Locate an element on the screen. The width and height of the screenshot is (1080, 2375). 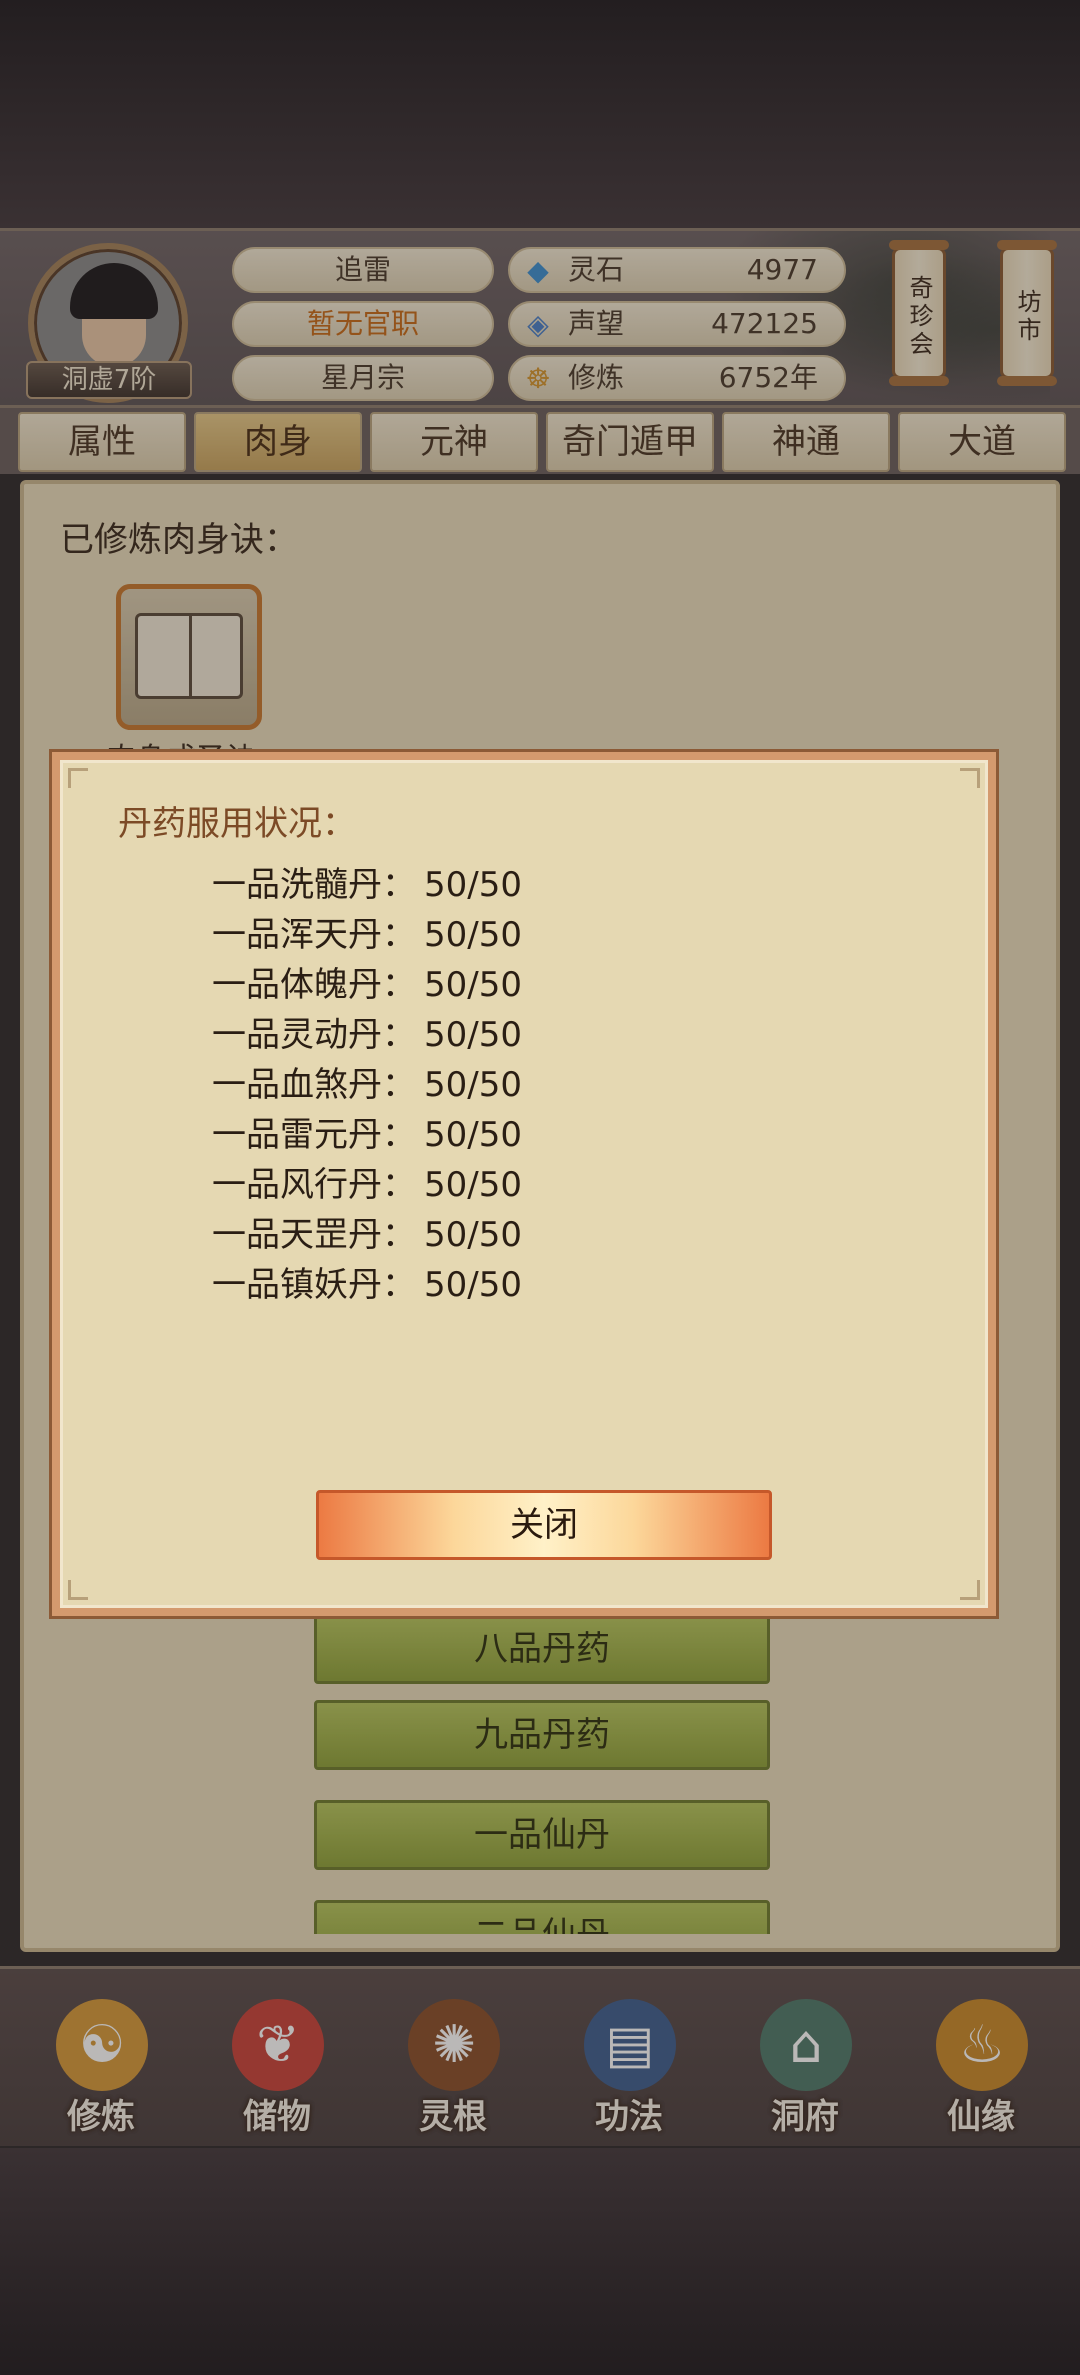
pill-row: 一品风行丹： 50/50 is located at coordinates (367, 1185).